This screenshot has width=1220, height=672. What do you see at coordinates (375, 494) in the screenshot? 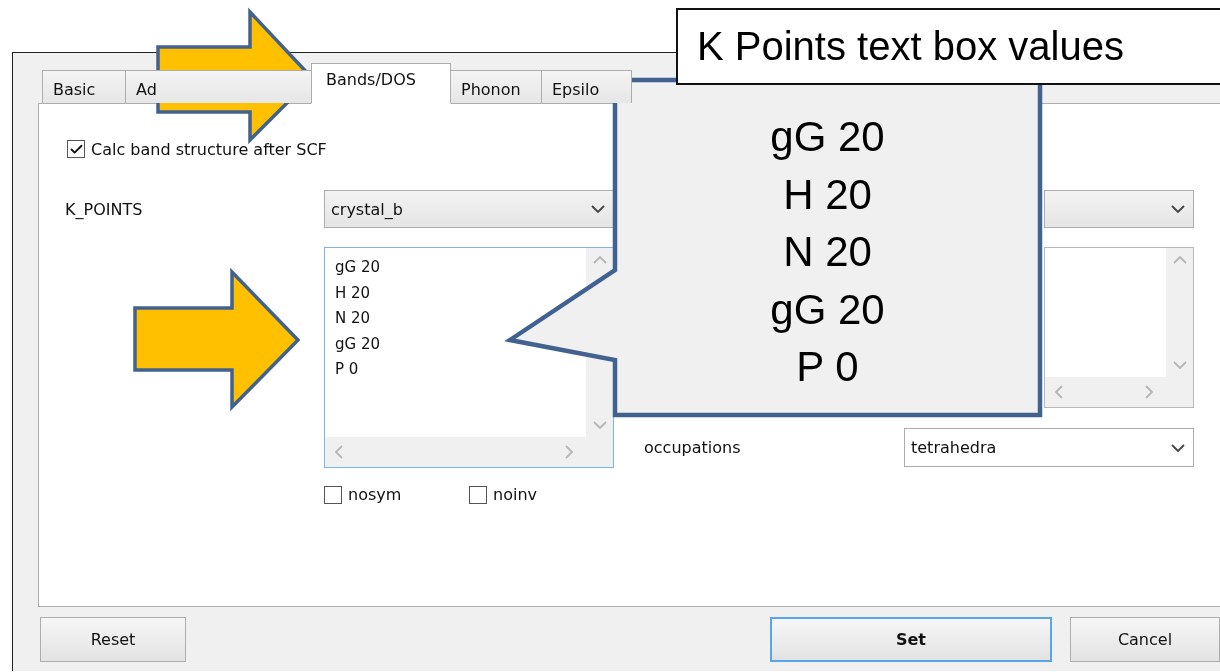
I see `checkbox-label: nosym` at bounding box center [375, 494].